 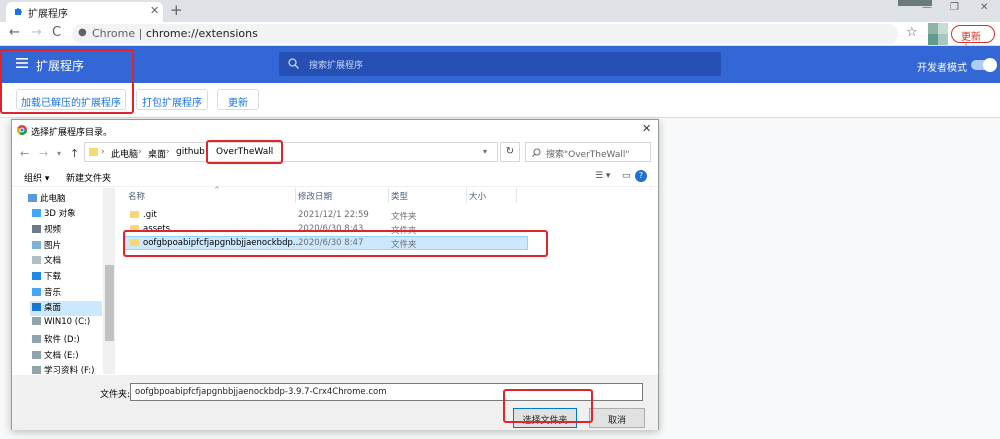 I want to click on cancel-button: 取消, so click(x=617, y=418).